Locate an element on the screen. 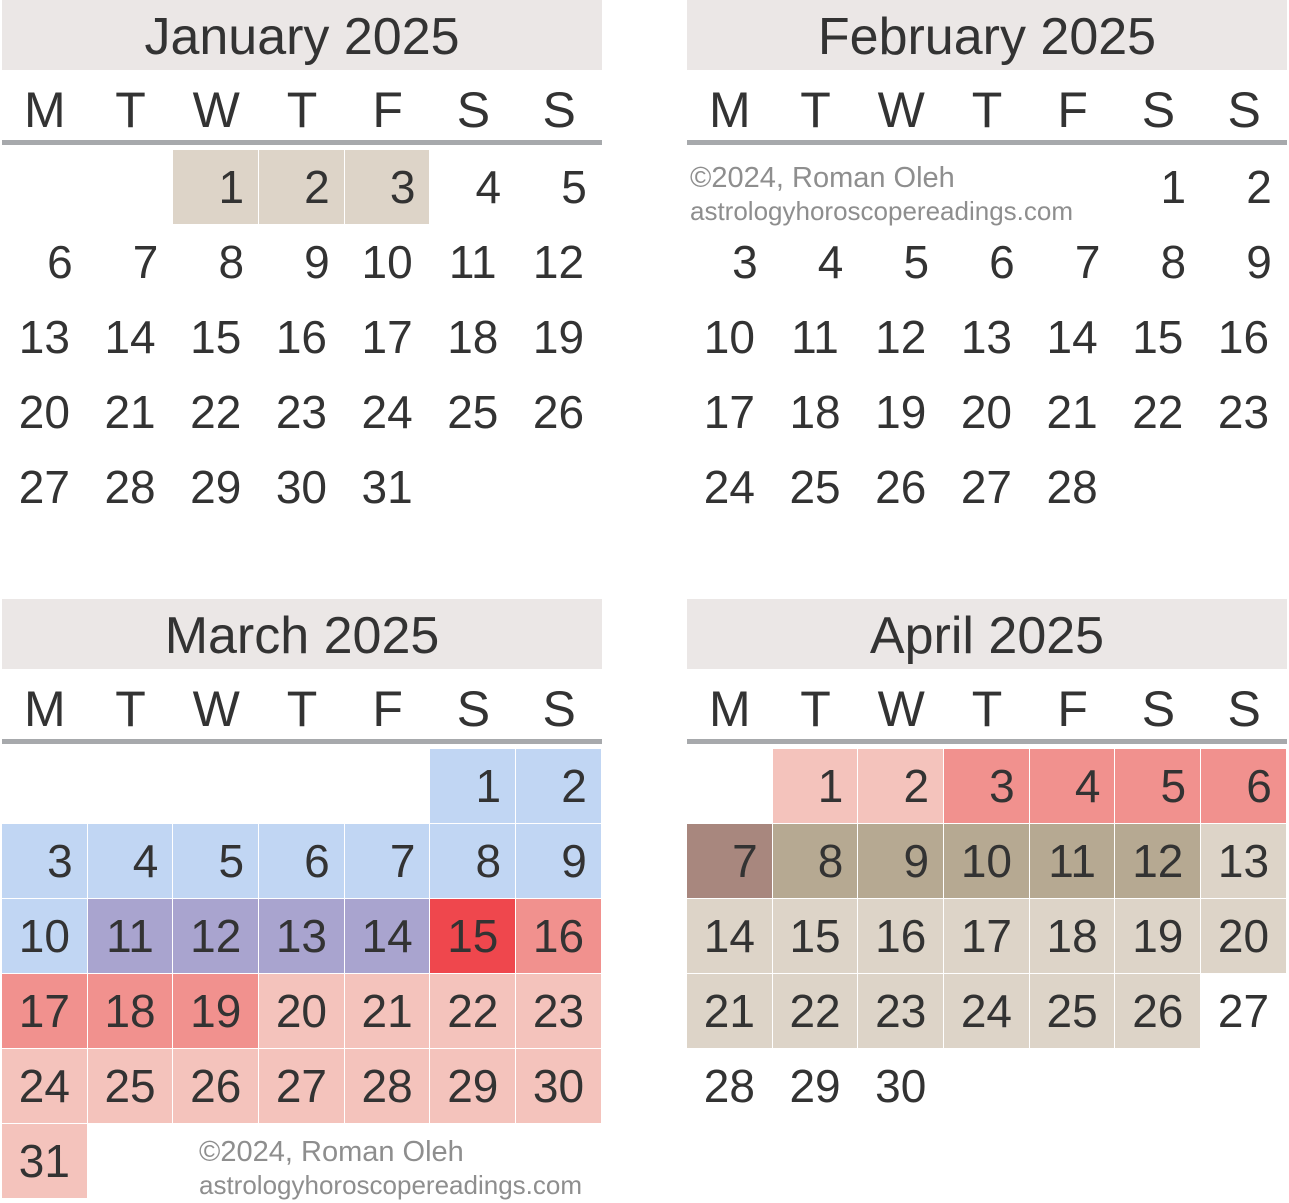 Image resolution: width=1289 pixels, height=1203 pixels. day-cell: 8 is located at coordinates (1158, 262).